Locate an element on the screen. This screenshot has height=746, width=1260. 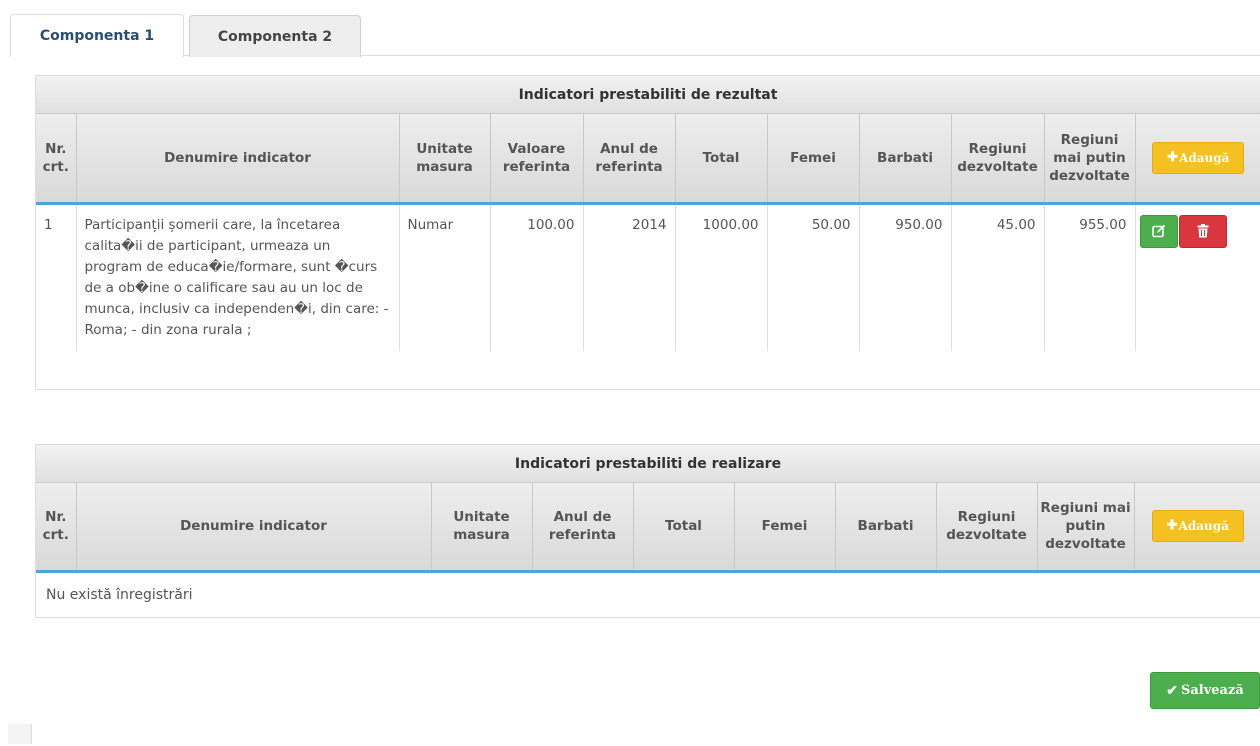
cell-femei: 50.00 is located at coordinates (813, 277).